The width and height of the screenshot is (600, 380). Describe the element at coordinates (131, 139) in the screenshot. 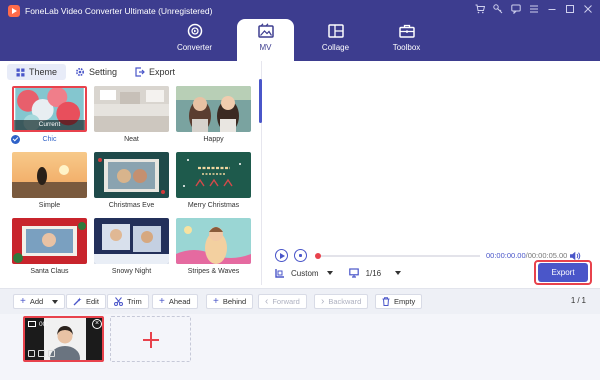

I see `theme-label: Neat` at that location.